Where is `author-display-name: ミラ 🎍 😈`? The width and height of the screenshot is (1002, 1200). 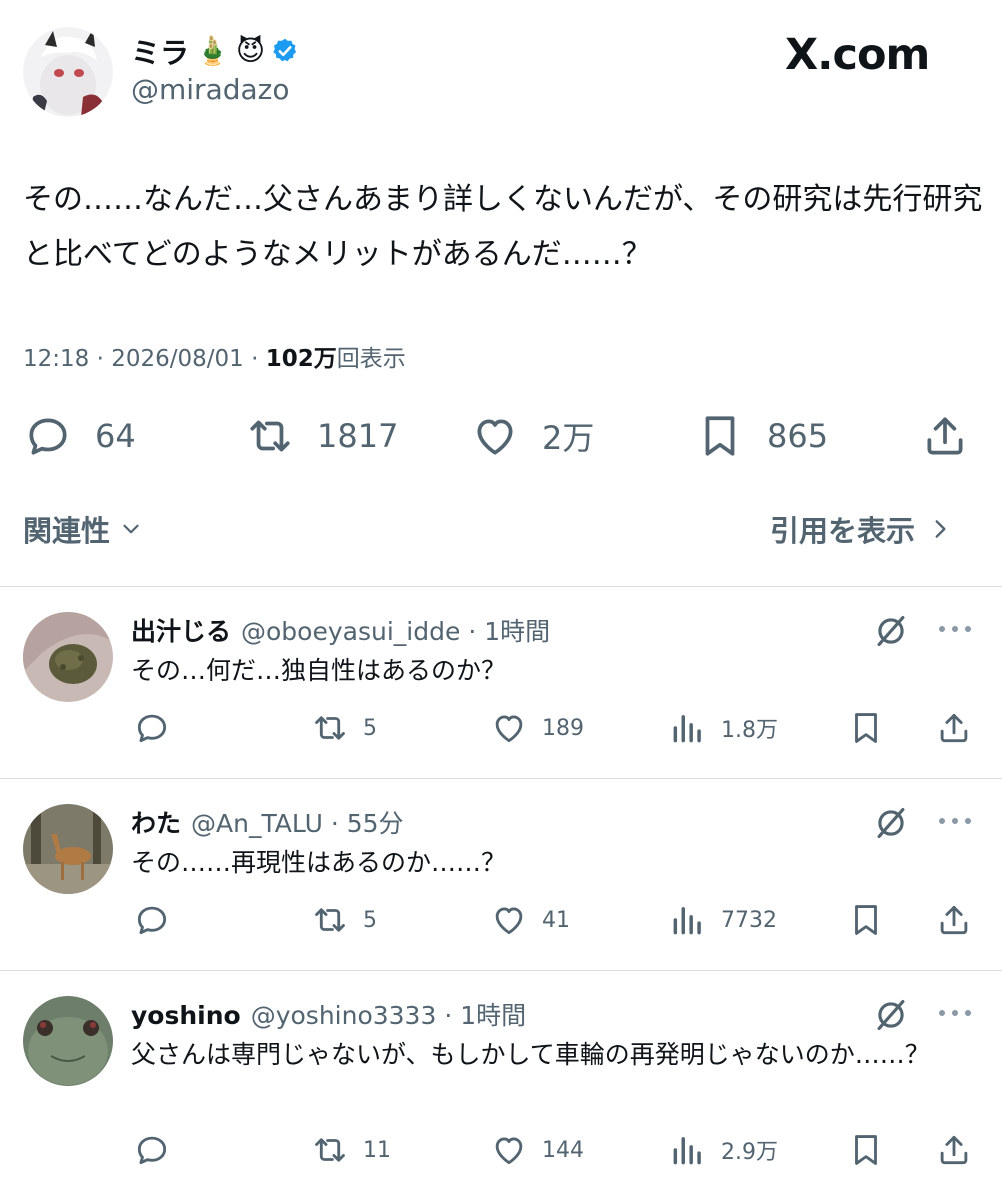
author-display-name: ミラ 🎍 😈 is located at coordinates (215, 51).